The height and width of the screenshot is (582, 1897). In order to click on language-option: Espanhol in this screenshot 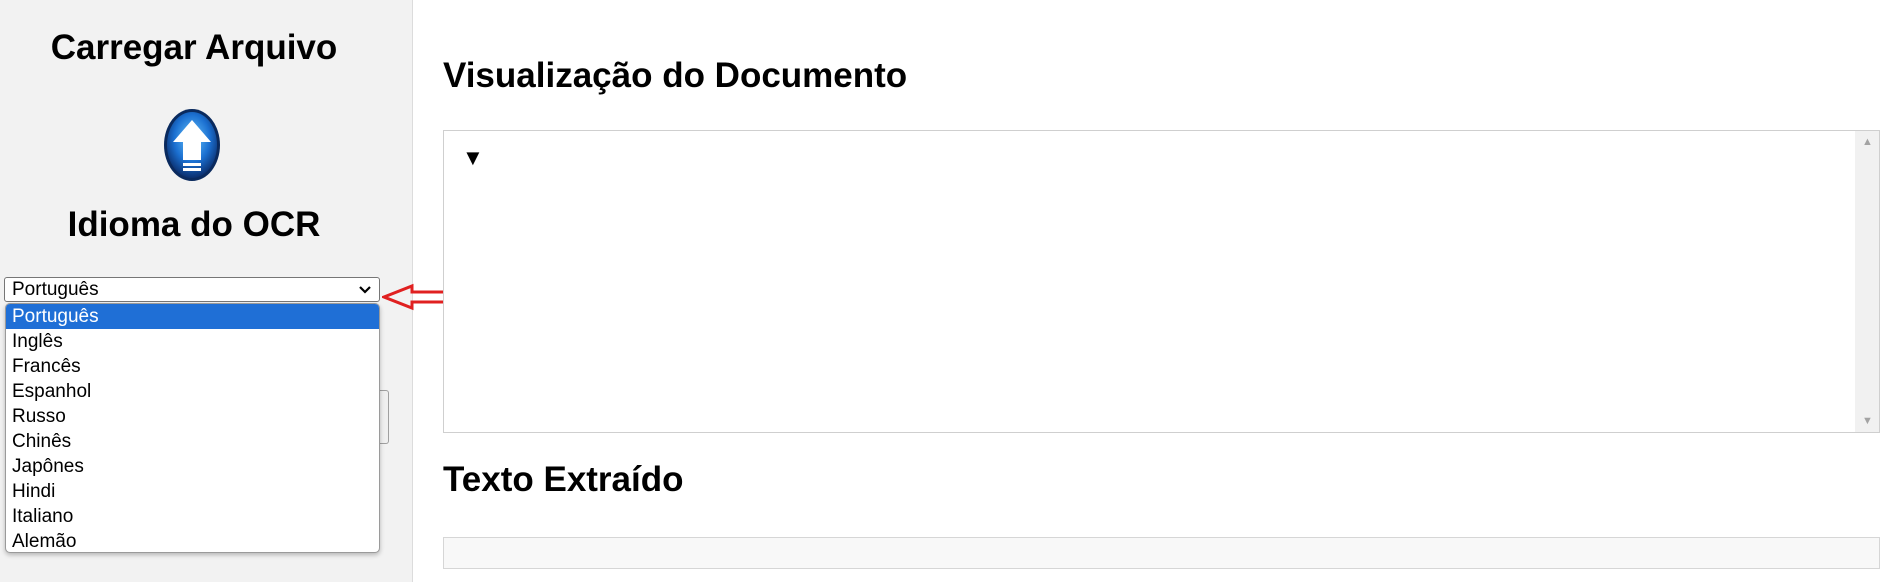, I will do `click(192, 391)`.